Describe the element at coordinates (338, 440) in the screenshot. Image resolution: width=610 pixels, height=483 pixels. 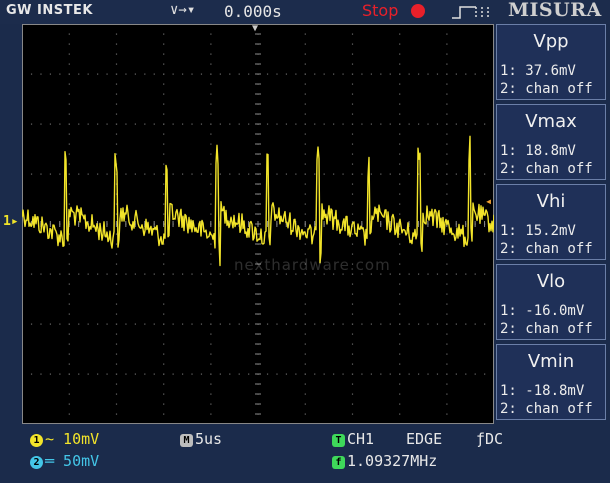
I see `trigger-badge-icon: T` at that location.